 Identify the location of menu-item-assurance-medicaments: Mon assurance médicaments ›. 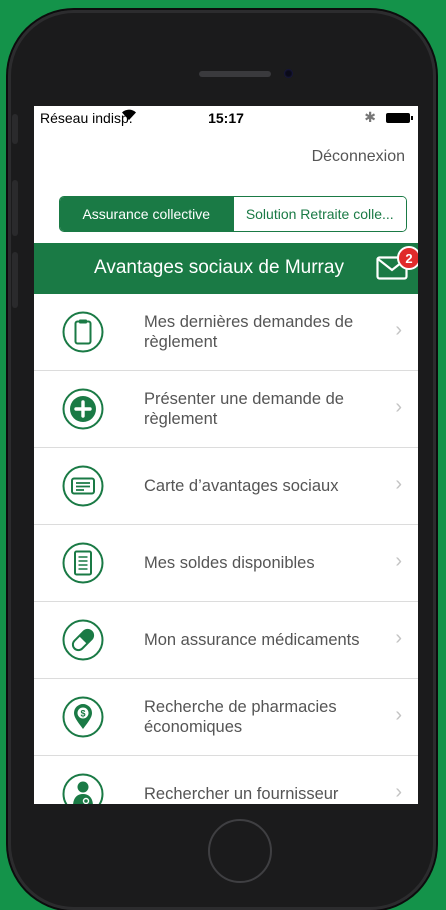
(226, 640).